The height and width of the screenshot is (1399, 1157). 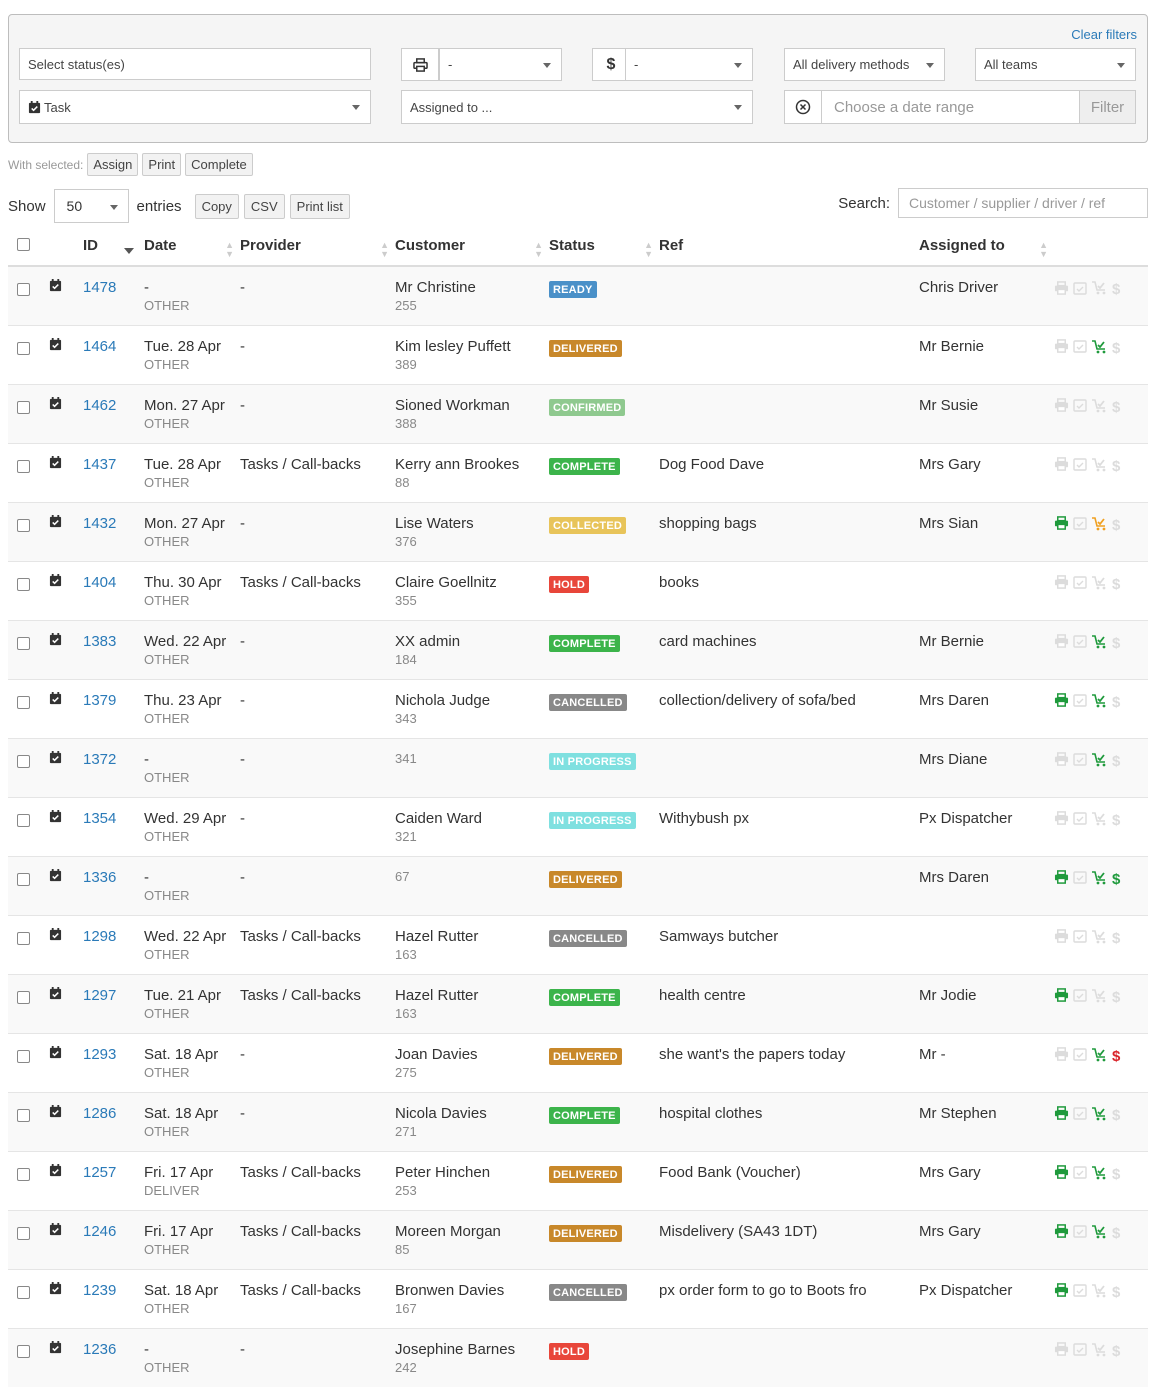 What do you see at coordinates (99, 759) in the screenshot?
I see `row-id-link: 1372` at bounding box center [99, 759].